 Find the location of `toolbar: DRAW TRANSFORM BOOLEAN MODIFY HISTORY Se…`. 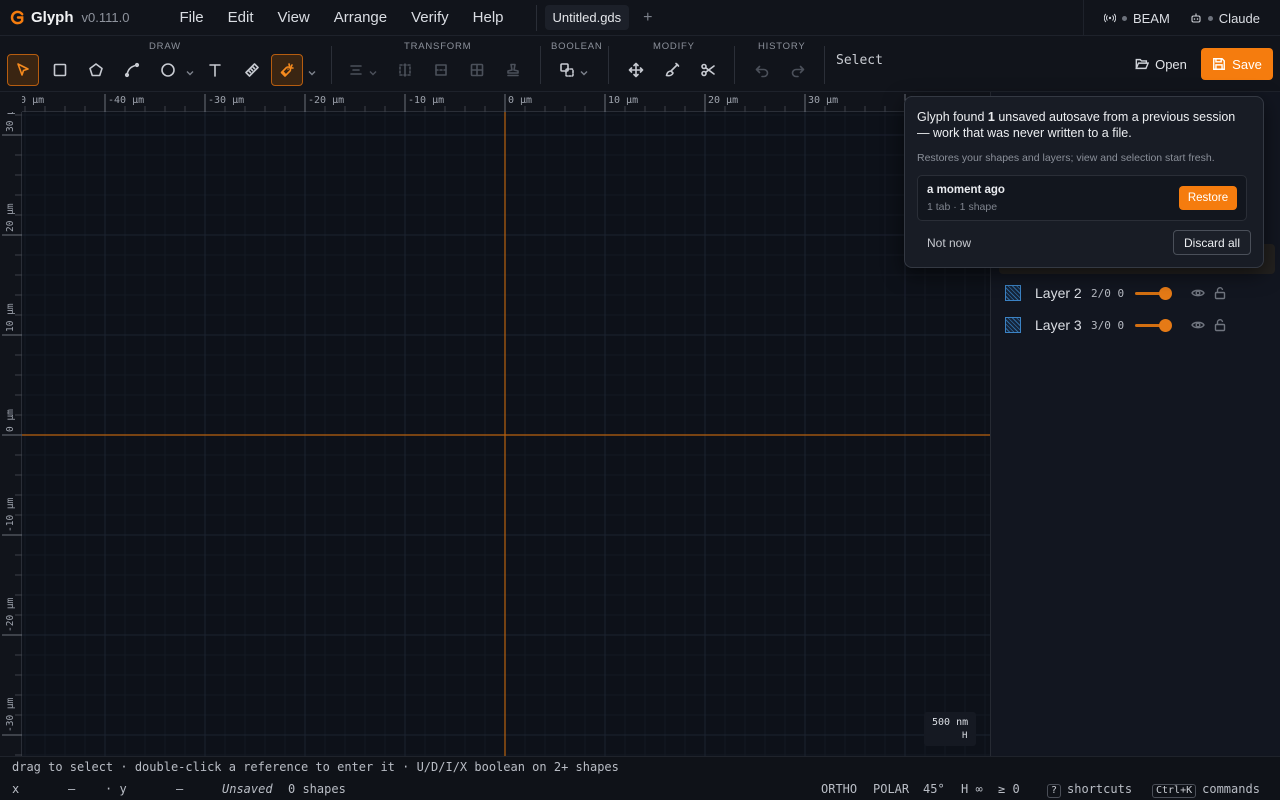

toolbar: DRAW TRANSFORM BOOLEAN MODIFY HISTORY Se… is located at coordinates (640, 64).